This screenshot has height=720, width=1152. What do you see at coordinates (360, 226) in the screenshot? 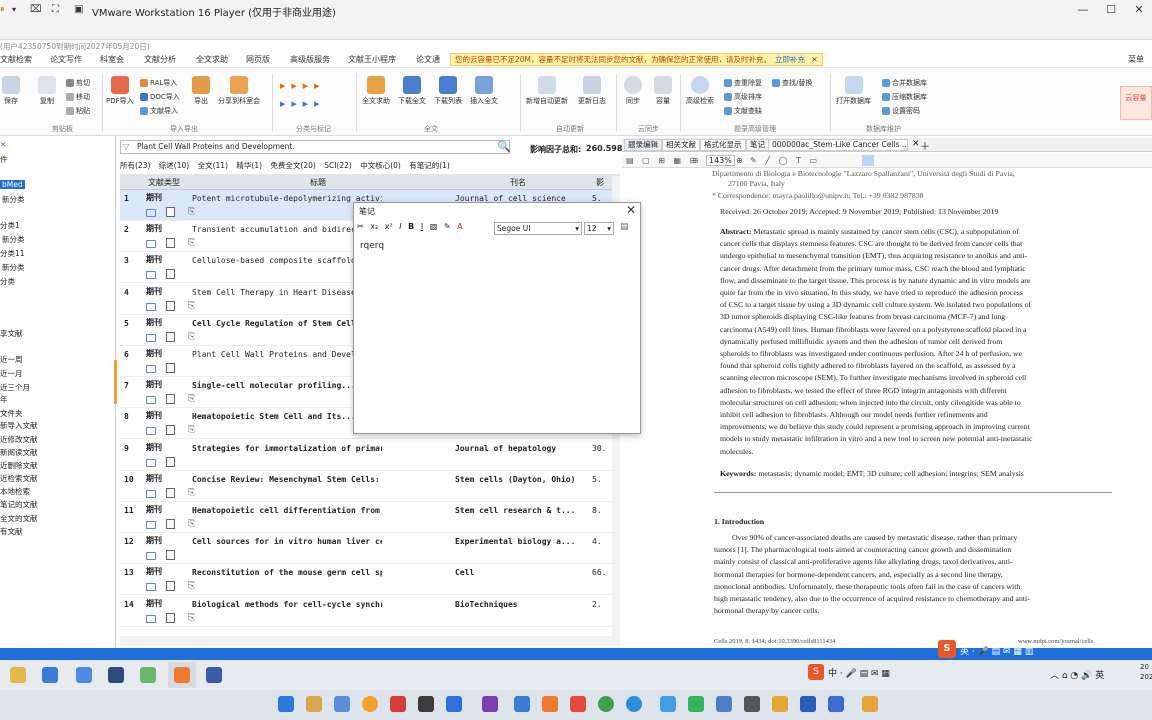
I see `cut-icon: ✂` at bounding box center [360, 226].